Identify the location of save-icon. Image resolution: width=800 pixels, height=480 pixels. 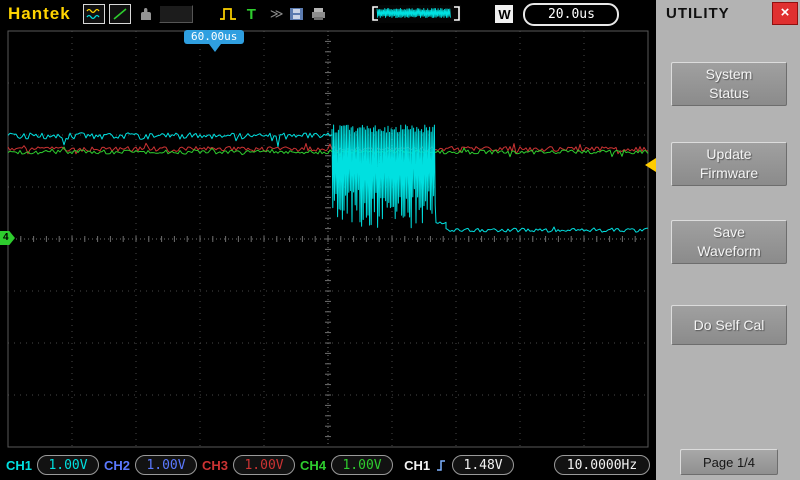
(296, 14).